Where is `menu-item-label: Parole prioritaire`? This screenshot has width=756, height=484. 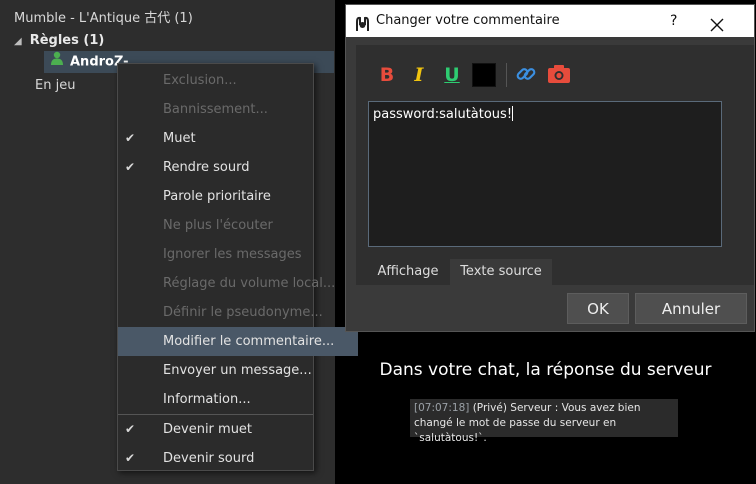
menu-item-label: Parole prioritaire is located at coordinates (217, 196).